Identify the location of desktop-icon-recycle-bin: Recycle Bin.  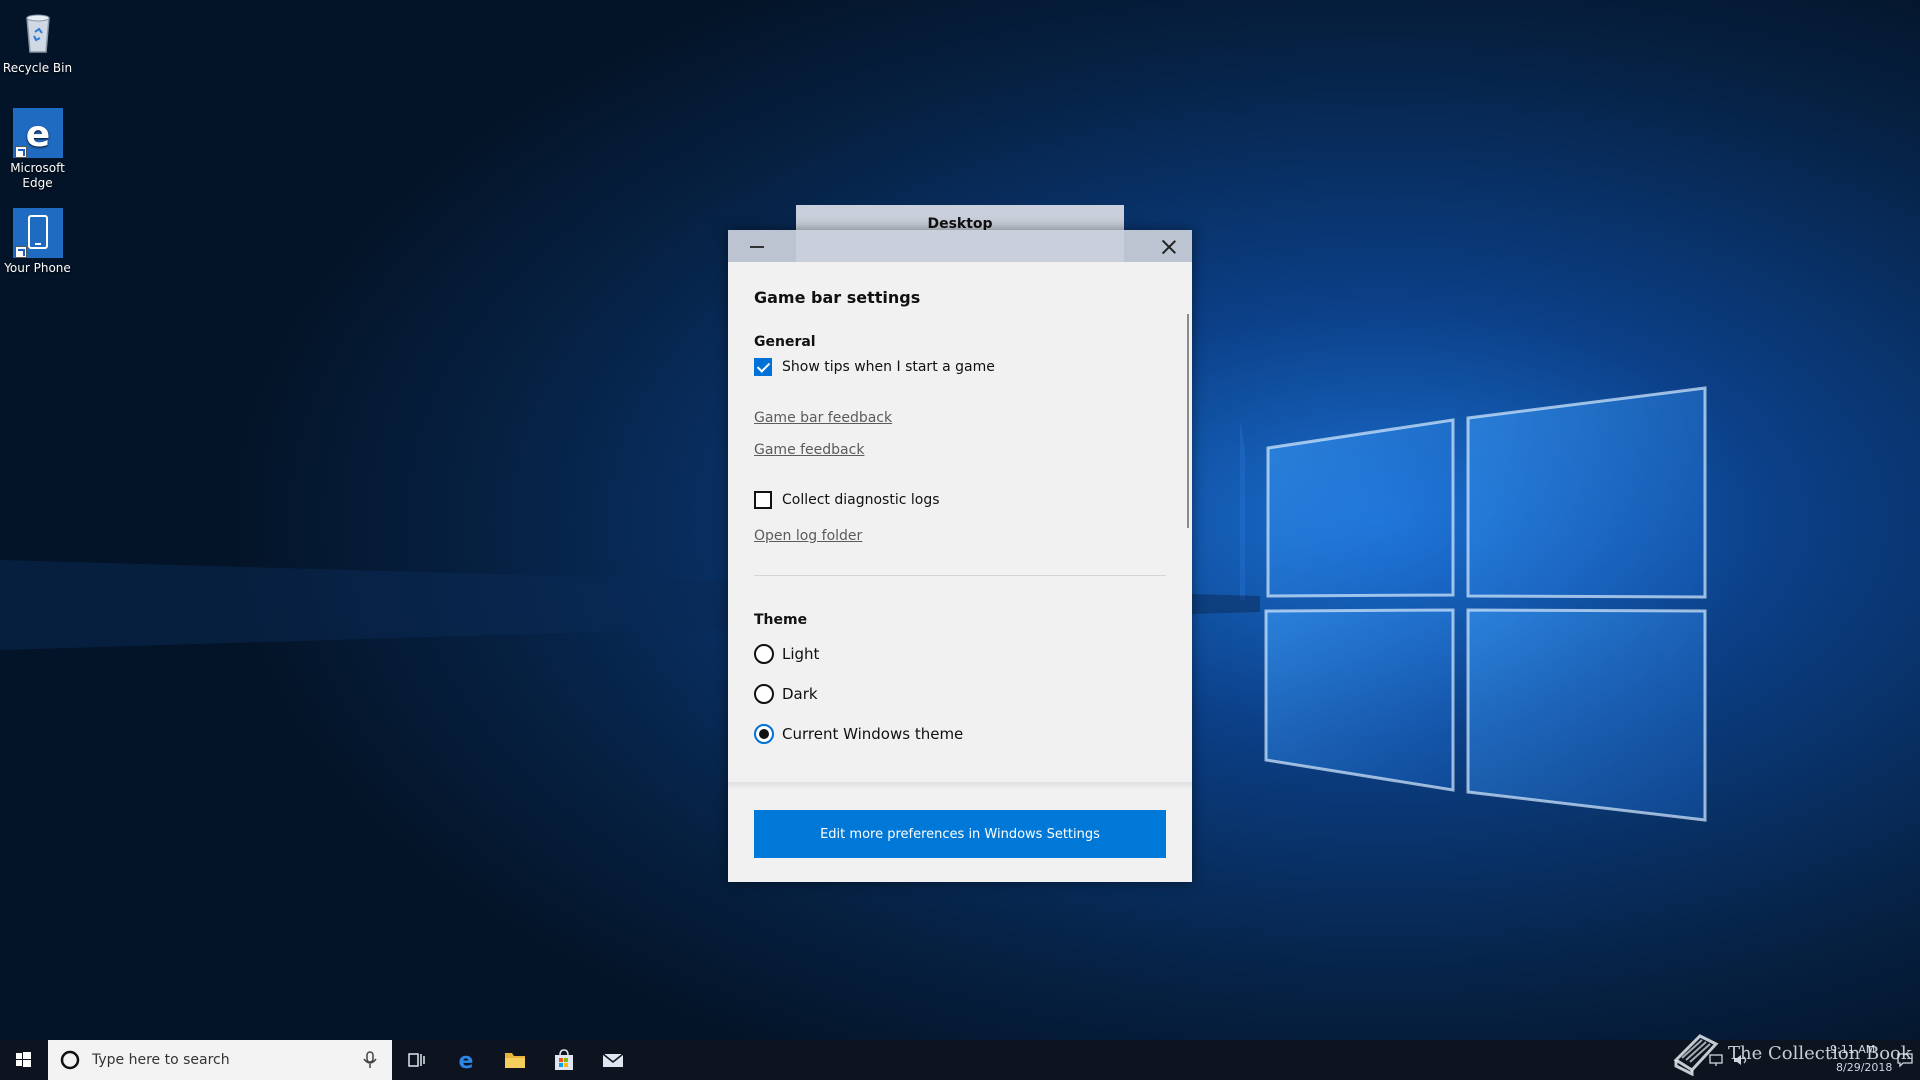
(37, 42).